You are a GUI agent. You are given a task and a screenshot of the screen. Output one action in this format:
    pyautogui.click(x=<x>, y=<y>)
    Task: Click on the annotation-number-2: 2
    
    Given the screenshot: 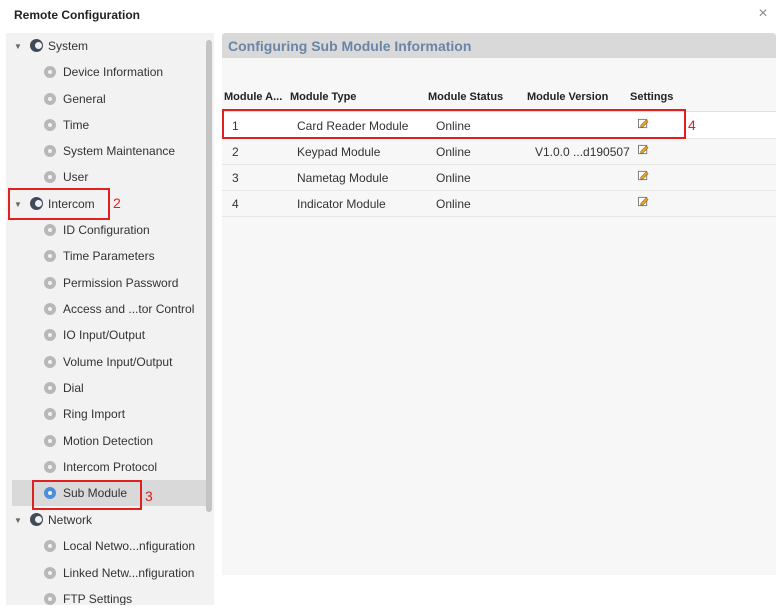 What is the action you would take?
    pyautogui.click(x=117, y=203)
    